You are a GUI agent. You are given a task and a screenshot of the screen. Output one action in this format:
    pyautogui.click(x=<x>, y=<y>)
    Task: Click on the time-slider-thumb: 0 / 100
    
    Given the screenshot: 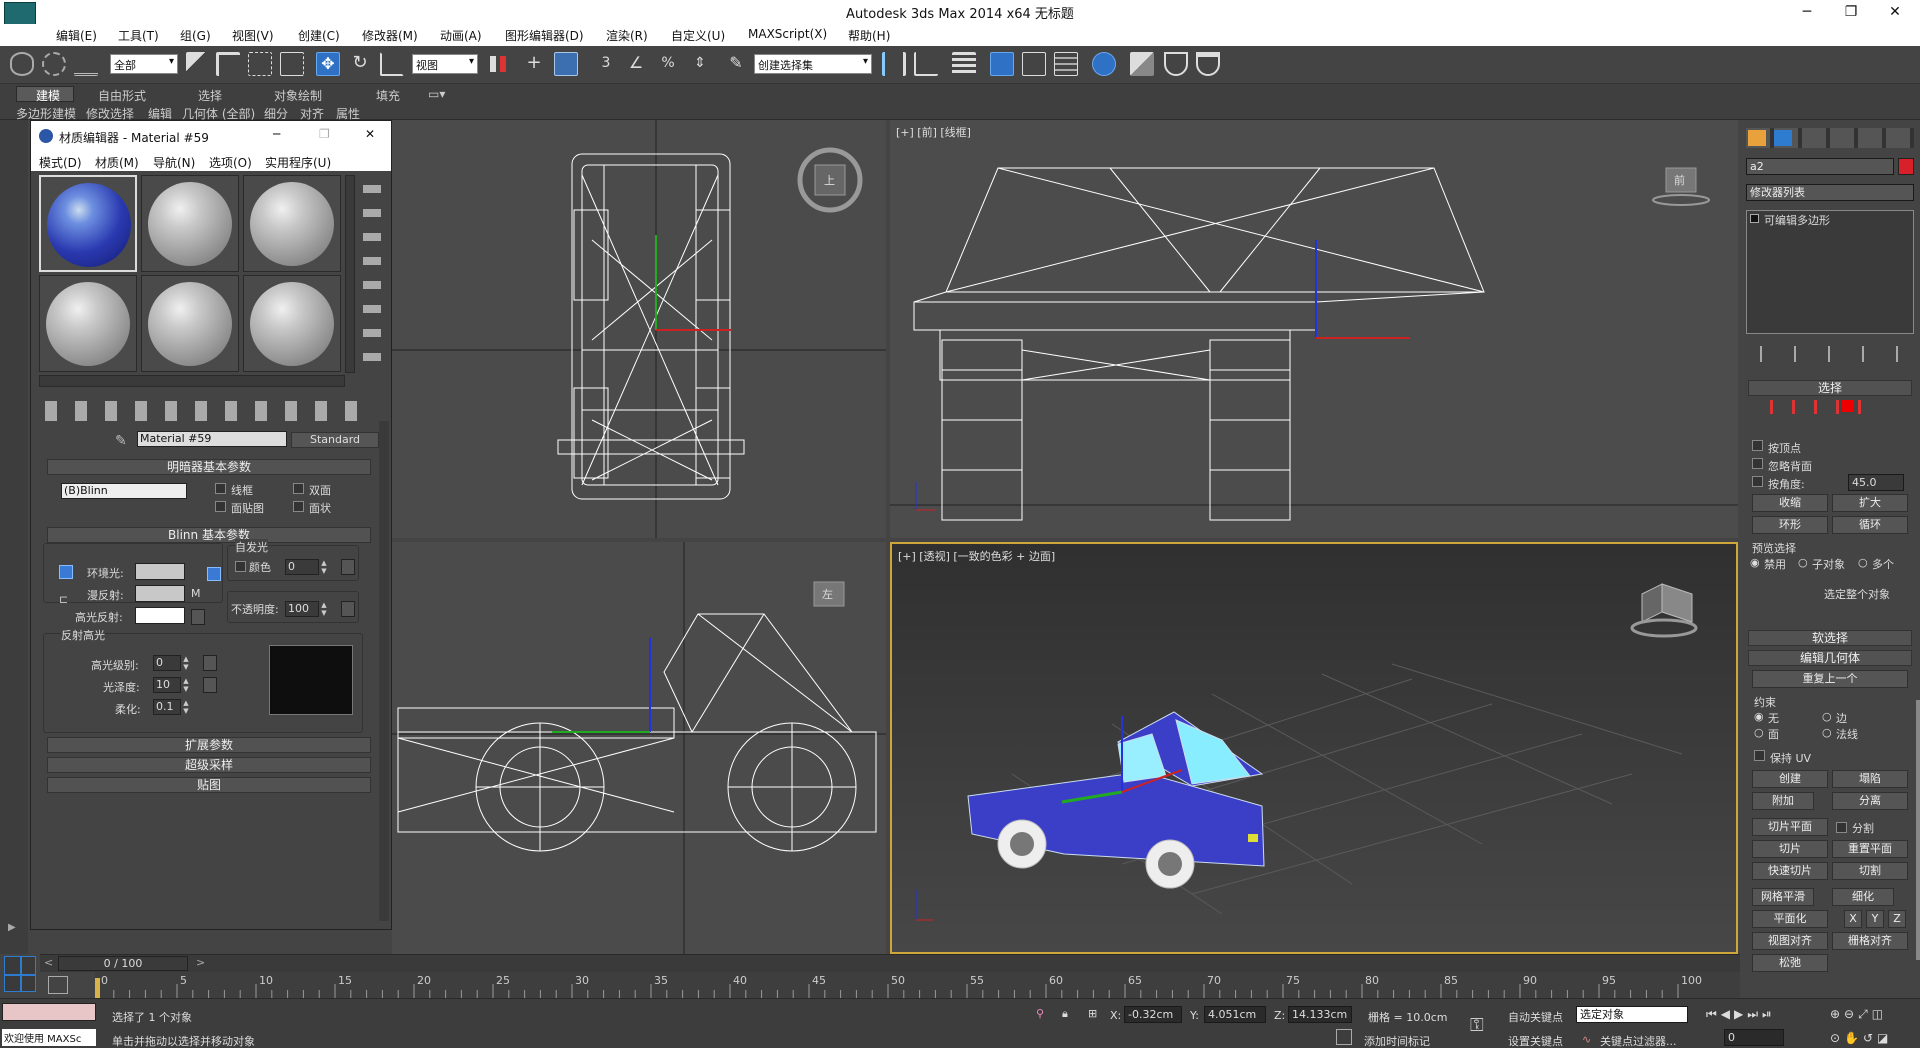 What is the action you would take?
    pyautogui.click(x=123, y=963)
    